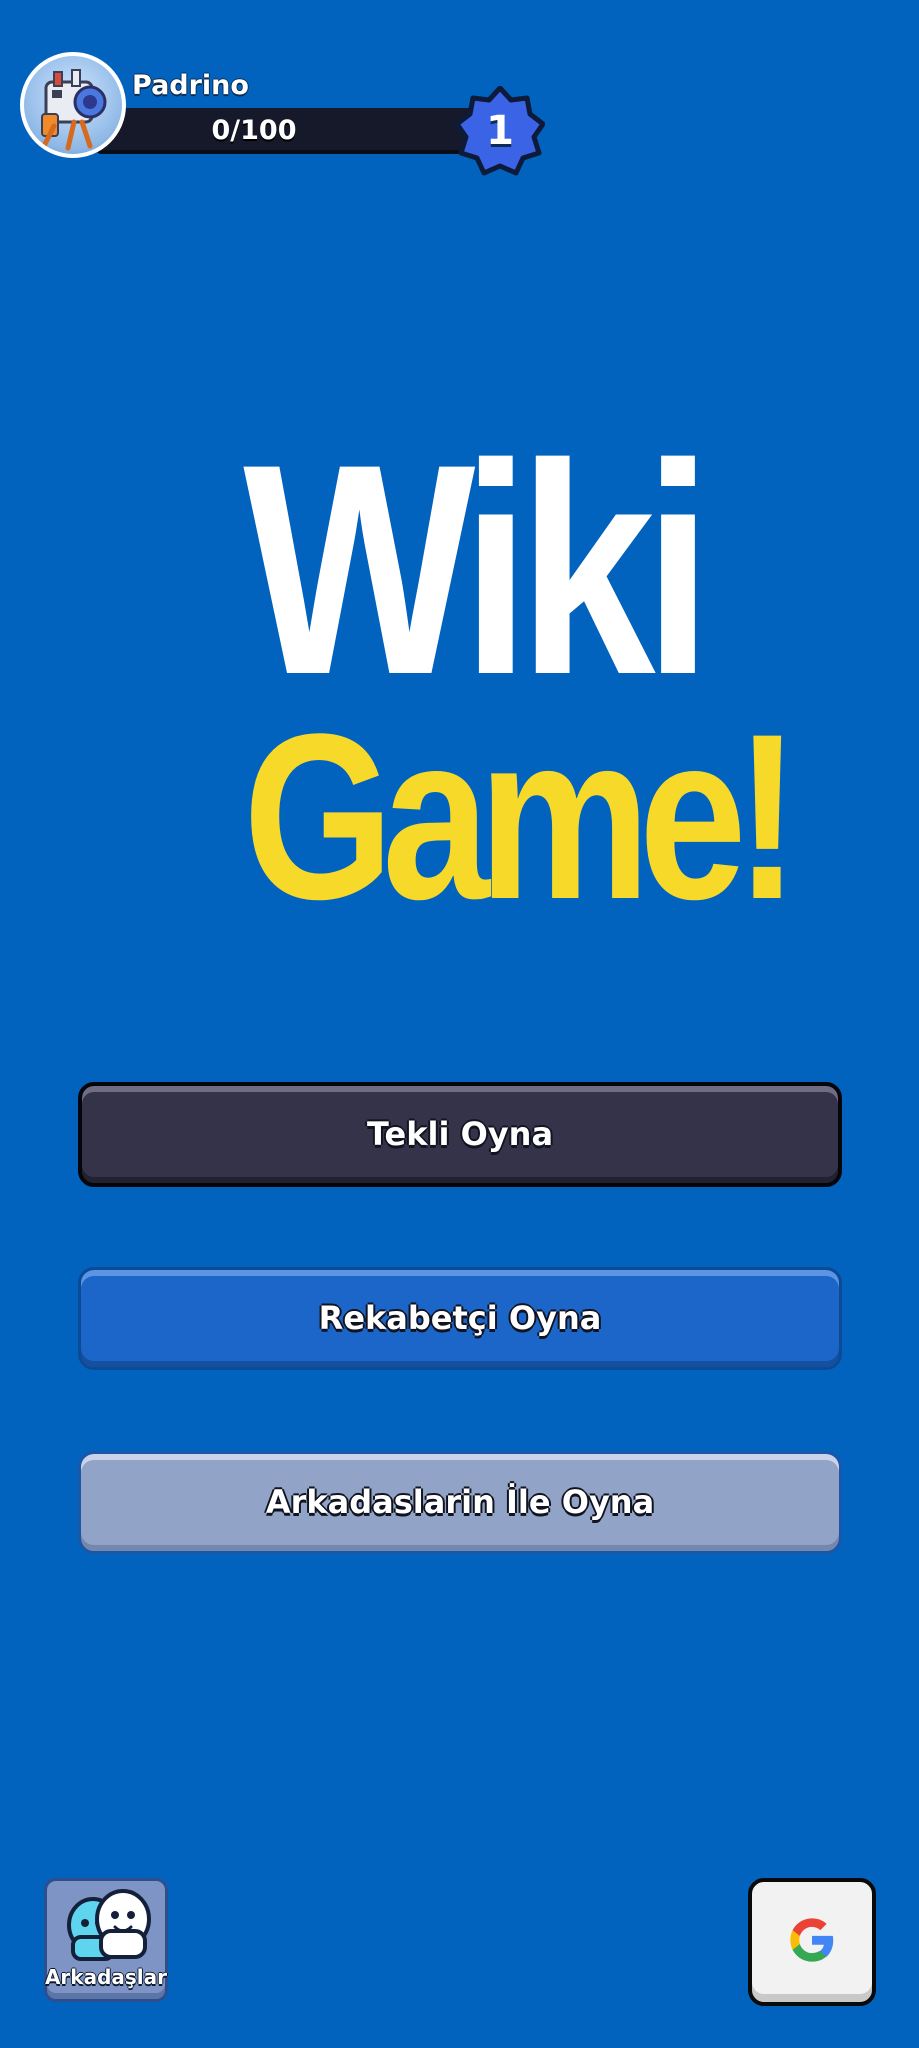 This screenshot has height=2048, width=919. Describe the element at coordinates (460, 1134) in the screenshot. I see `play-solo-button: Tekli Oyna` at that location.